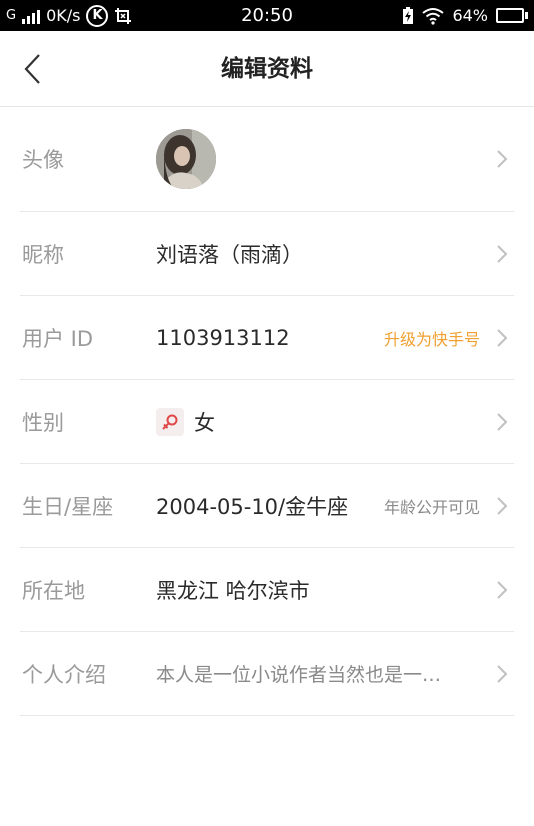  I want to click on status-right: 64%, so click(465, 15).